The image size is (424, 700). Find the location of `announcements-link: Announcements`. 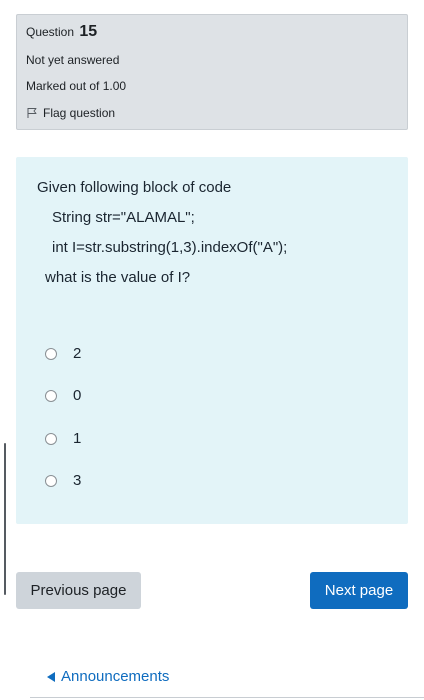

announcements-link: Announcements is located at coordinates (108, 676).